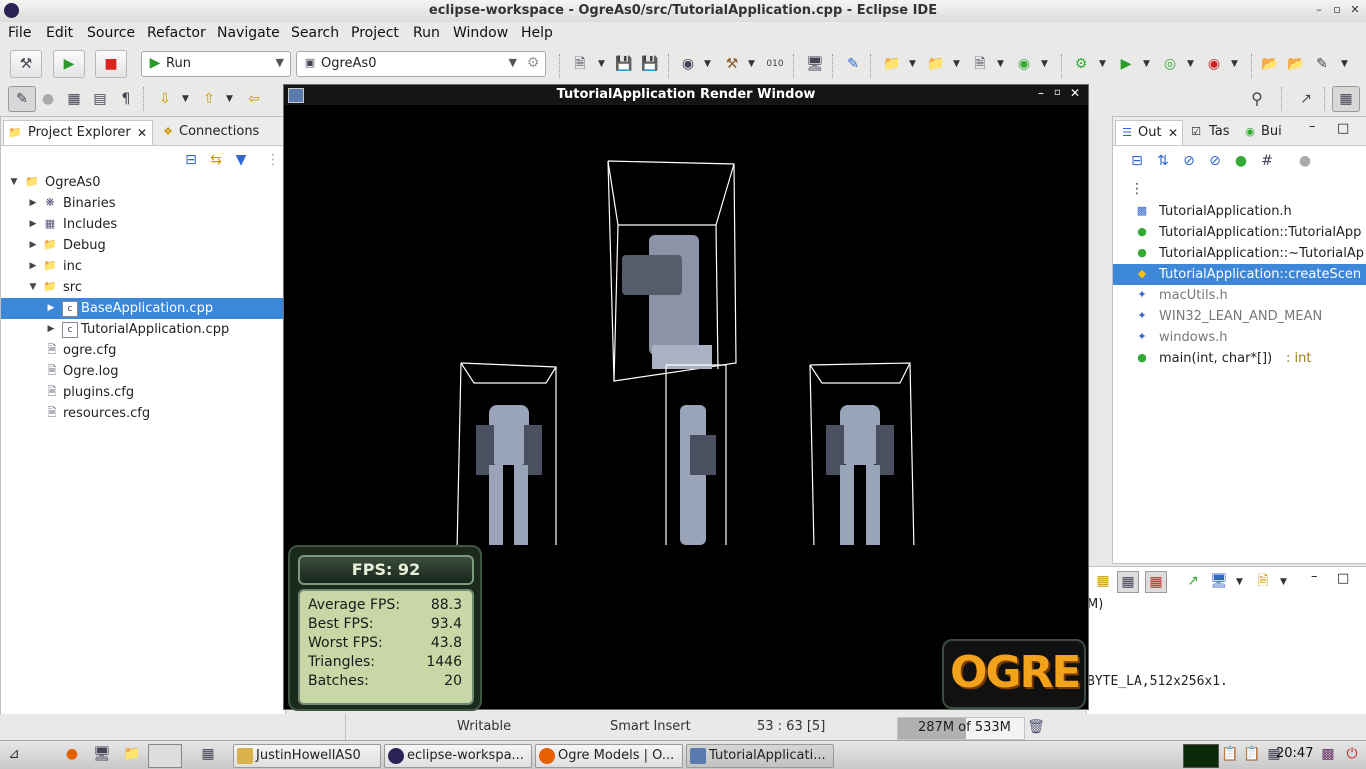  What do you see at coordinates (1156, 582) in the screenshot?
I see `clear-console-icon: ▦` at bounding box center [1156, 582].